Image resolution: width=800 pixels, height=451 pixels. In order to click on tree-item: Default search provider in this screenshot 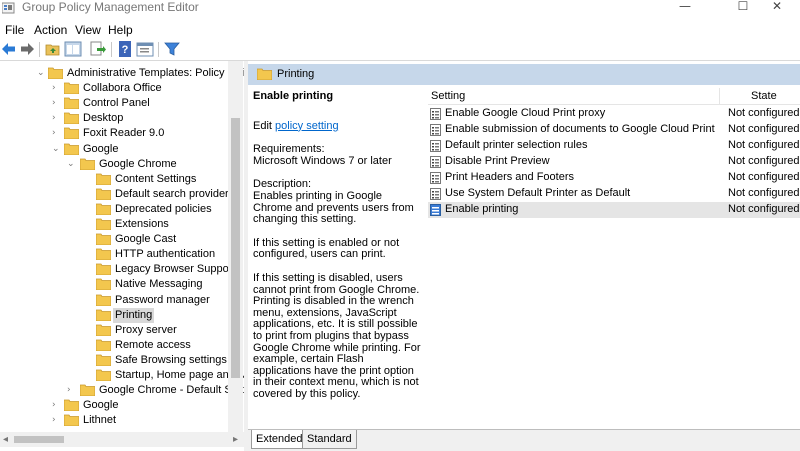, I will do `click(120, 194)`.